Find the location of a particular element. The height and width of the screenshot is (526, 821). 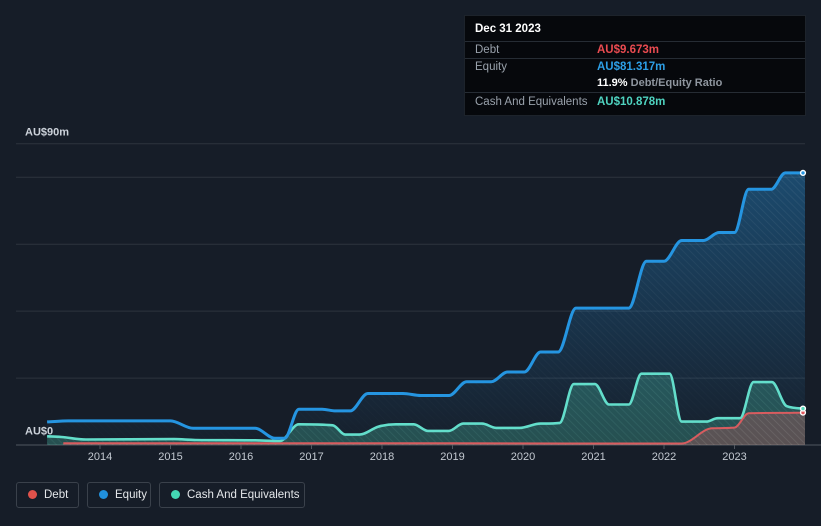

svg-text: 2023 is located at coordinates (734, 457).